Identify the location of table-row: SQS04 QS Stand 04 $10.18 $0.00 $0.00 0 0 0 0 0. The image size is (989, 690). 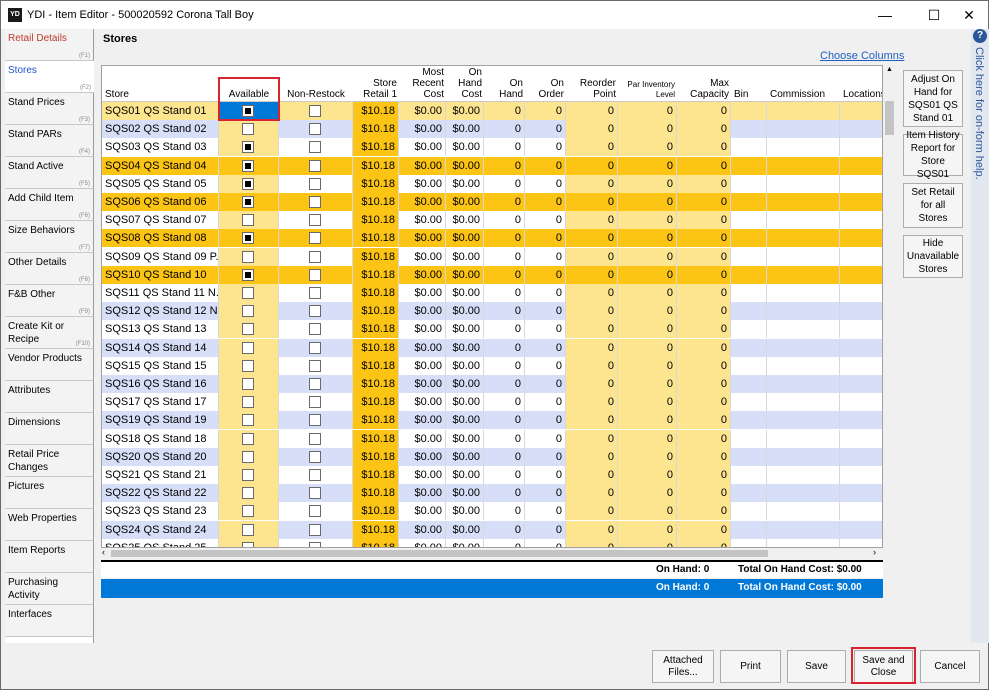
(492, 165).